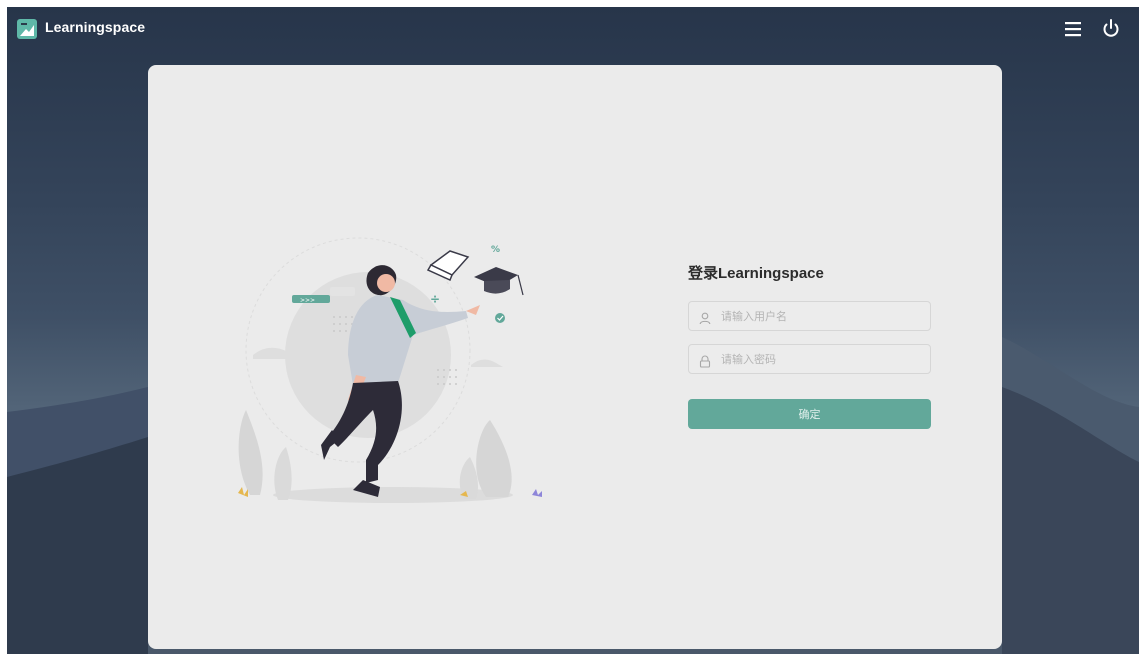 The image size is (1139, 654). Describe the element at coordinates (705, 317) in the screenshot. I see `user-icon` at that location.